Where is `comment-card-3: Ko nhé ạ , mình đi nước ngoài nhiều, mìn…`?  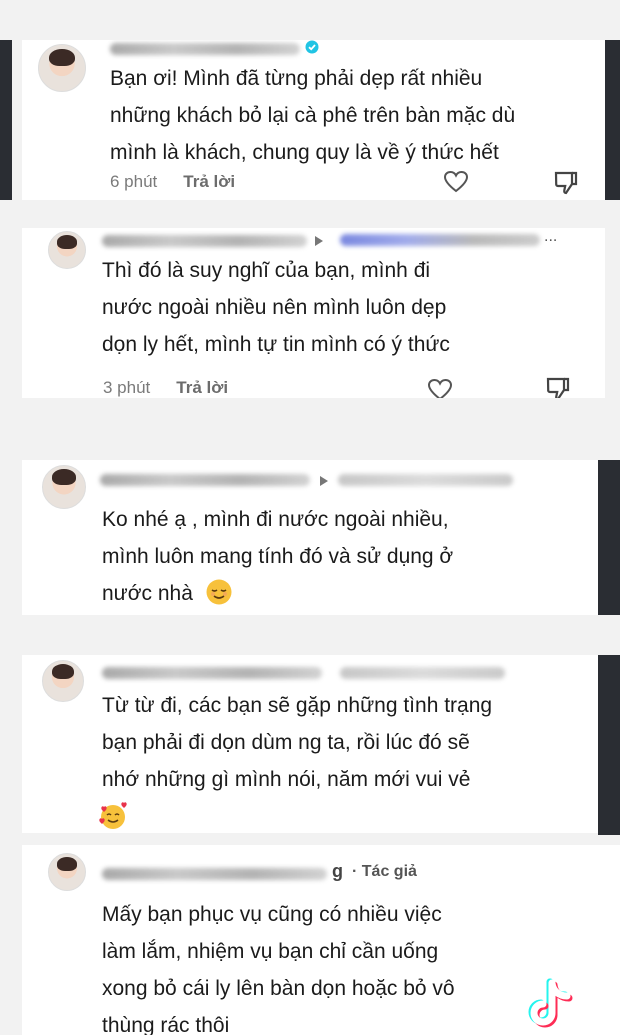 comment-card-3: Ko nhé ạ , mình đi nước ngoài nhiều, mìn… is located at coordinates (310, 537).